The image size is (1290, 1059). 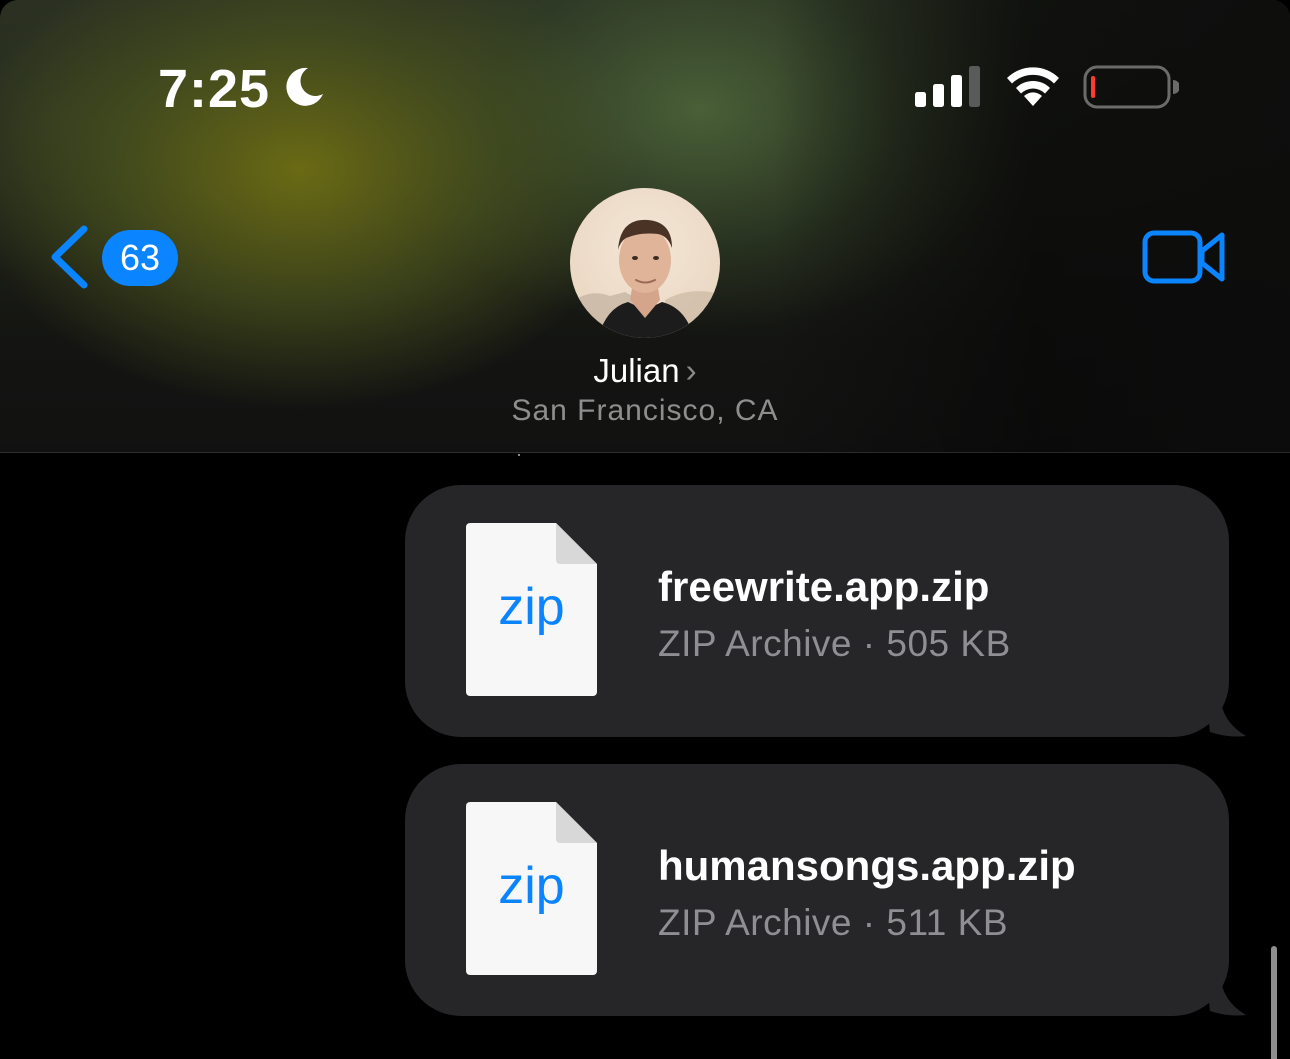 I want to click on cellular-signal-icon, so click(x=947, y=86).